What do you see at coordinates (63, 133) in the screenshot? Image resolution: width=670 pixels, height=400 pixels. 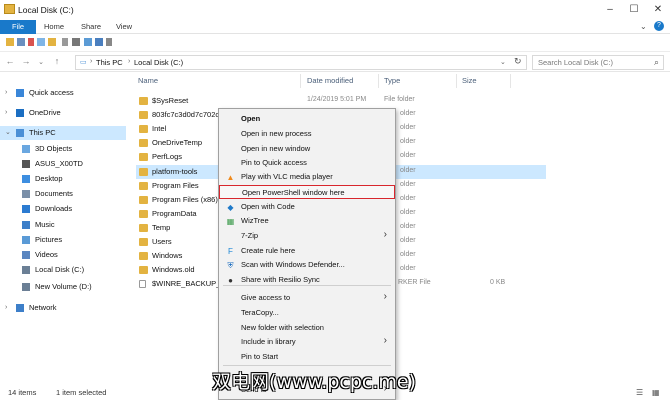 I see `sidebar-item-this-pc: ⌄ This PC` at bounding box center [63, 133].